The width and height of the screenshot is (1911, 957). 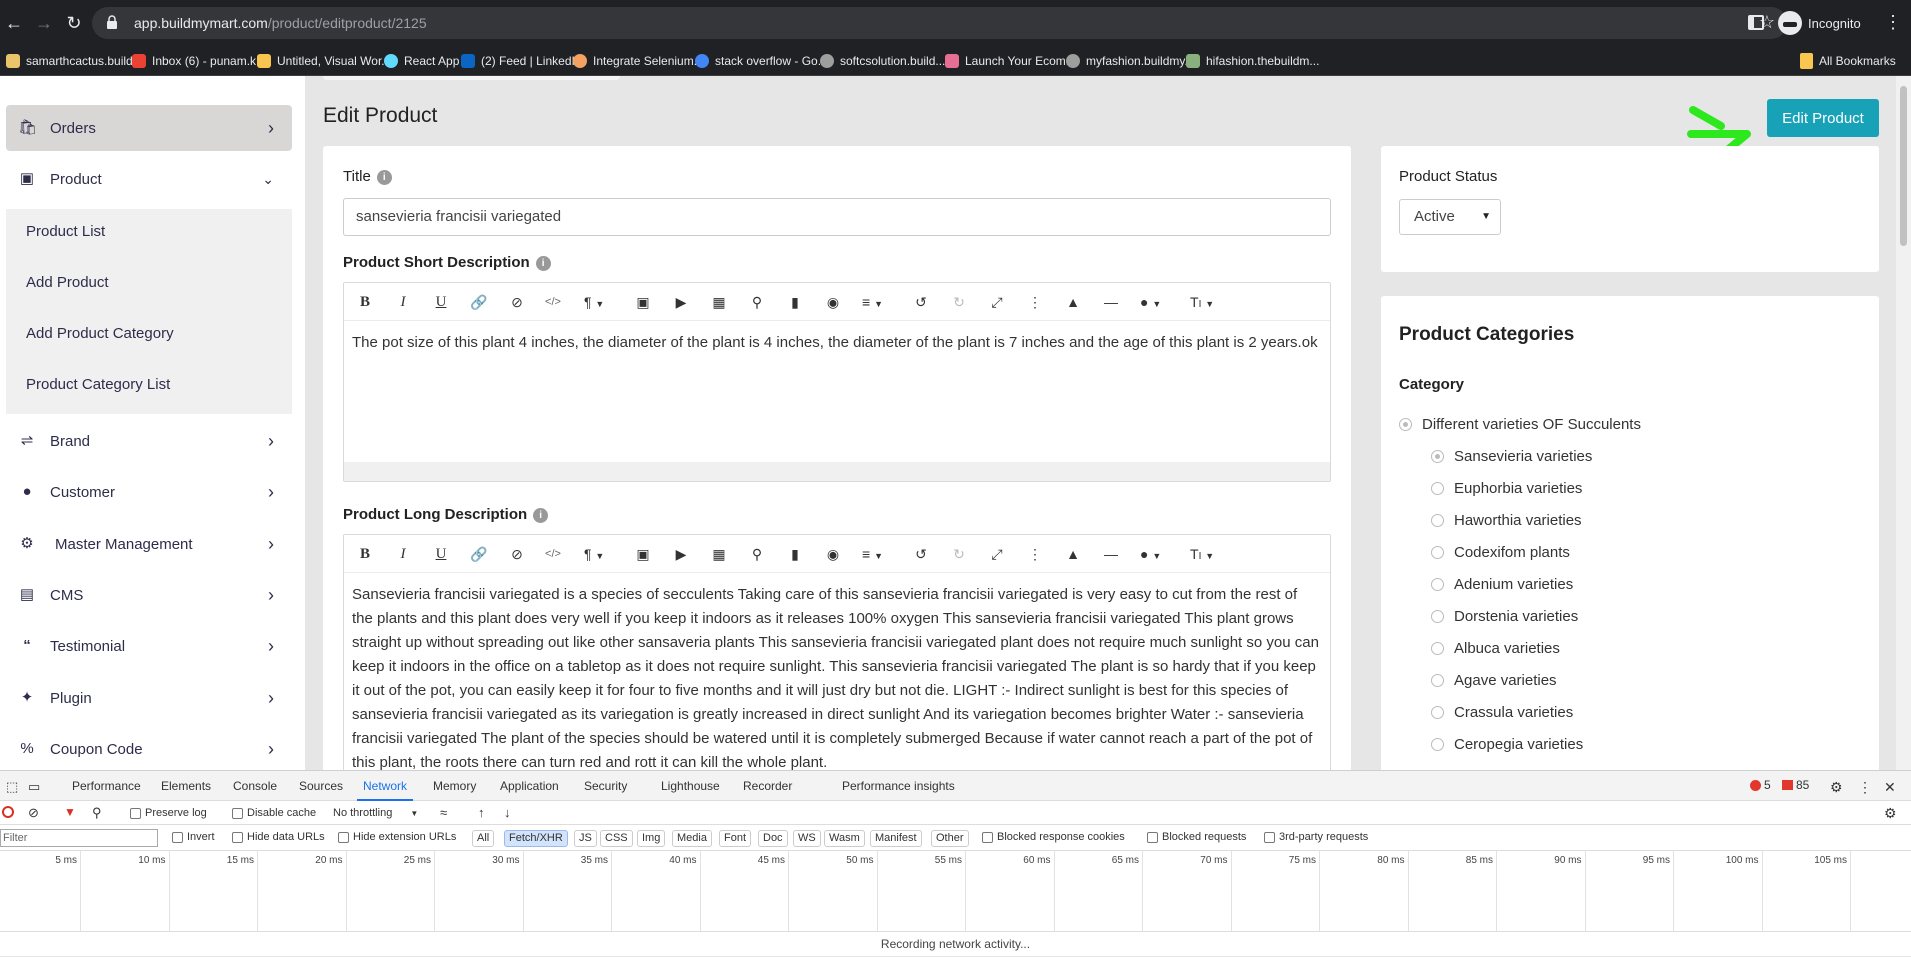 What do you see at coordinates (149, 646) in the screenshot?
I see `sidebar-item-testimonial: “ Testimonial ›` at bounding box center [149, 646].